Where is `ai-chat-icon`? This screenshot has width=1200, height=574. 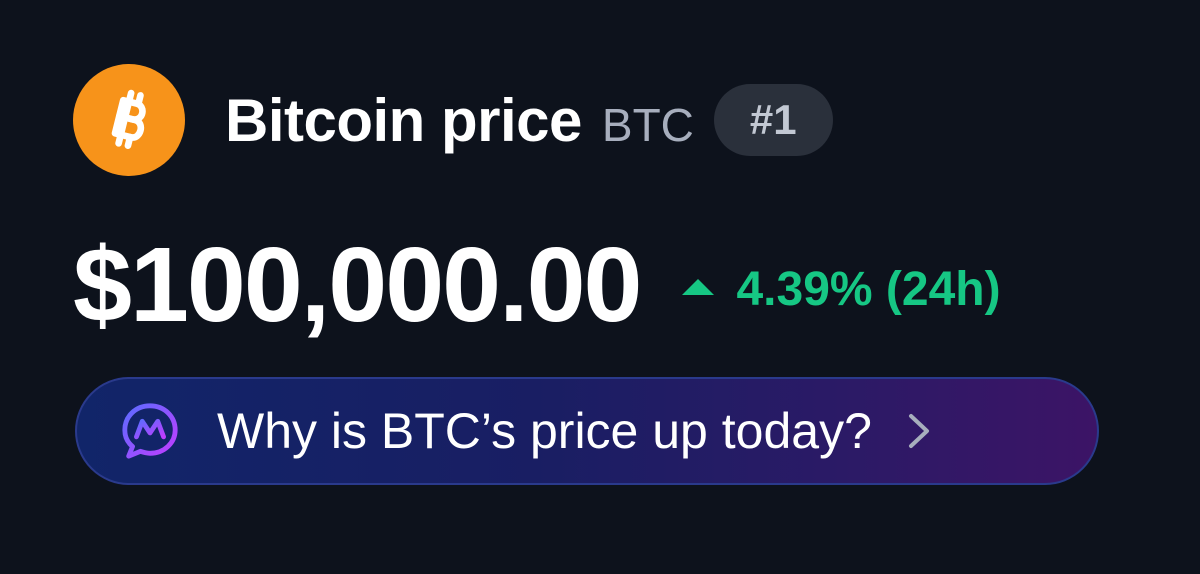
ai-chat-icon is located at coordinates (150, 431).